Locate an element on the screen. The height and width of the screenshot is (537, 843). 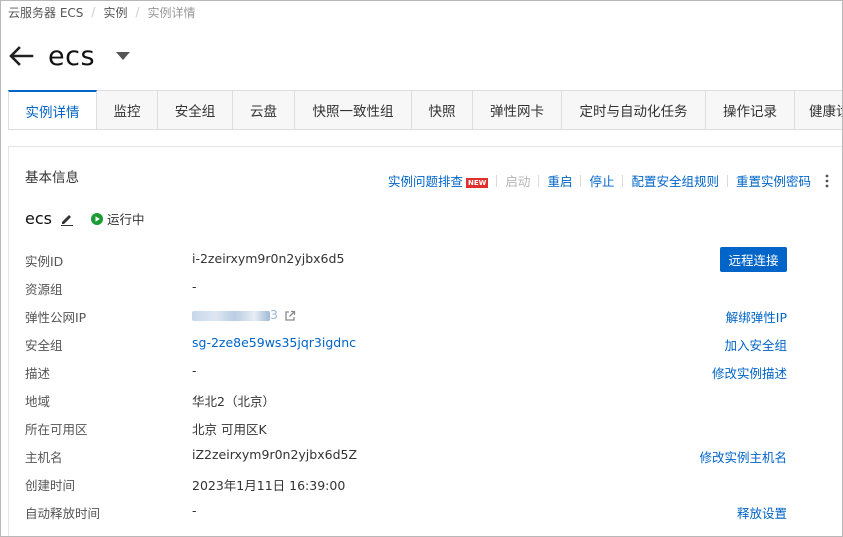
tab-instance-details: 实例详情 is located at coordinates (52, 109).